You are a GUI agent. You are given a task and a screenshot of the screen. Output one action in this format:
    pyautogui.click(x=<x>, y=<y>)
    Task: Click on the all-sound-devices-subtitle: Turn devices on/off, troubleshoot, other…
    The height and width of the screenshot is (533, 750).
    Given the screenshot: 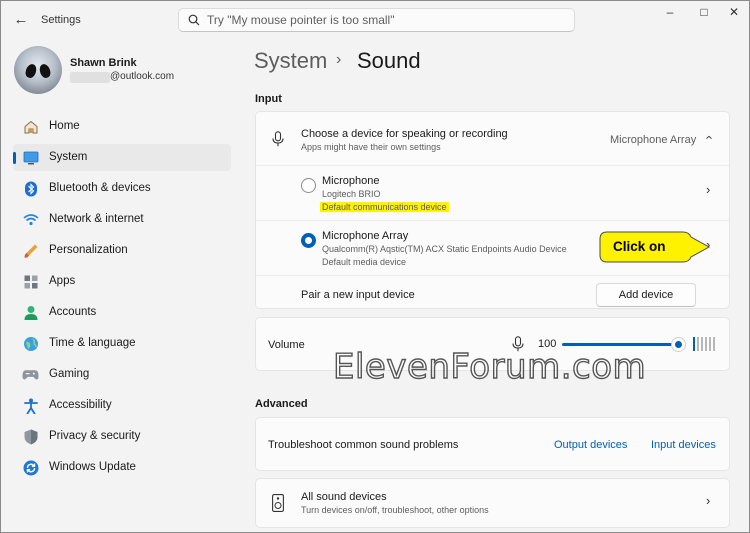 What is the action you would take?
    pyautogui.click(x=395, y=510)
    